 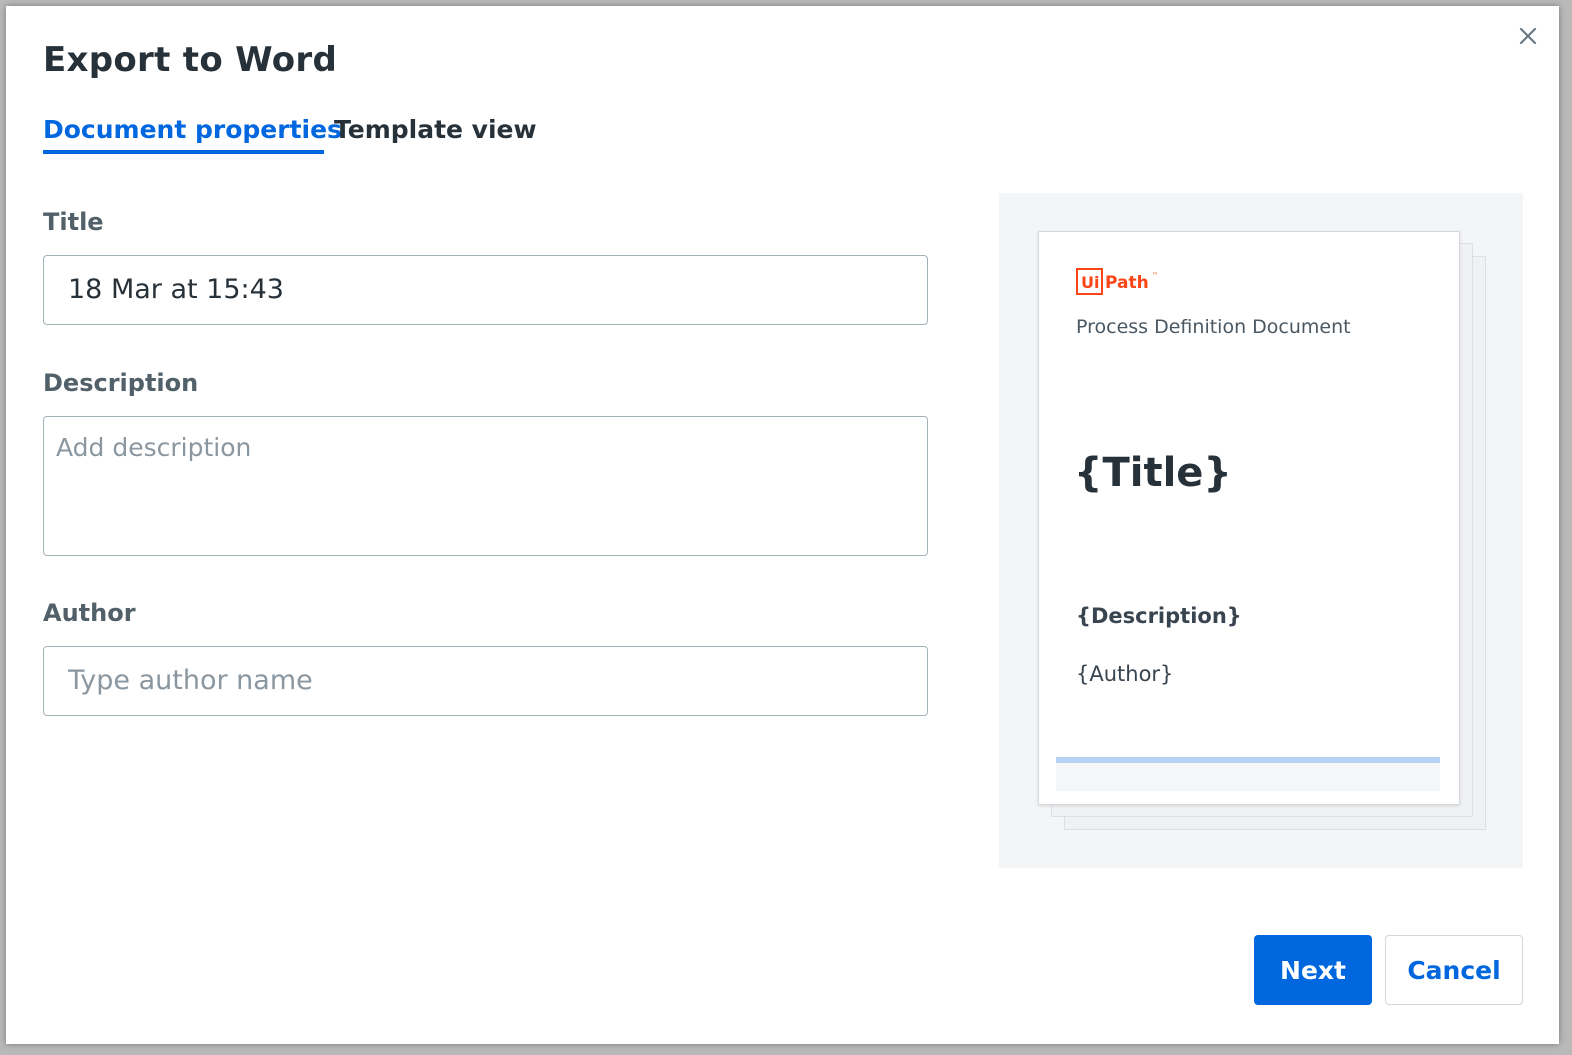 I want to click on svg-text: Ui, so click(x=1090, y=282).